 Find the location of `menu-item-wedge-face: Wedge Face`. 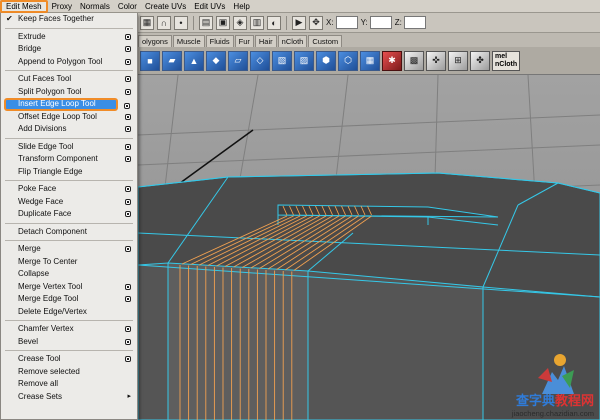

menu-item-wedge-face: Wedge Face is located at coordinates (69, 202).